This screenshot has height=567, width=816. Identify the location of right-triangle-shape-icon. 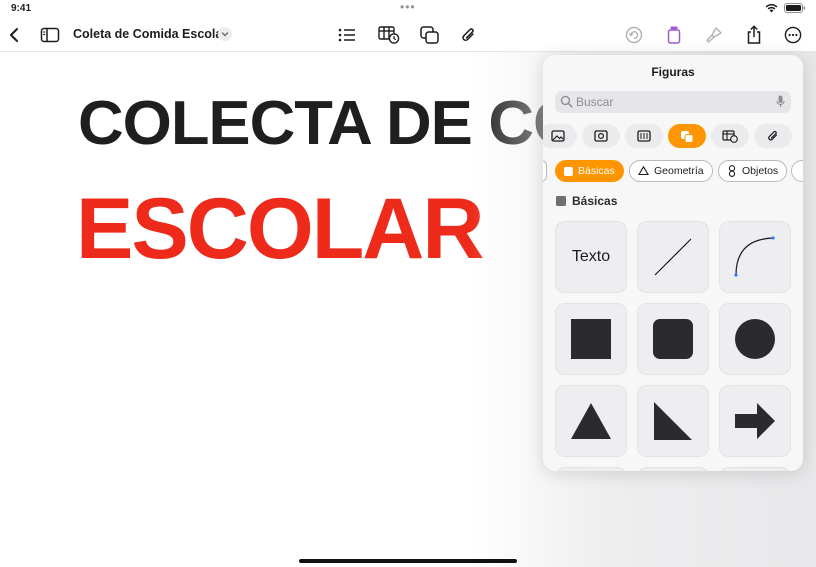
(673, 421).